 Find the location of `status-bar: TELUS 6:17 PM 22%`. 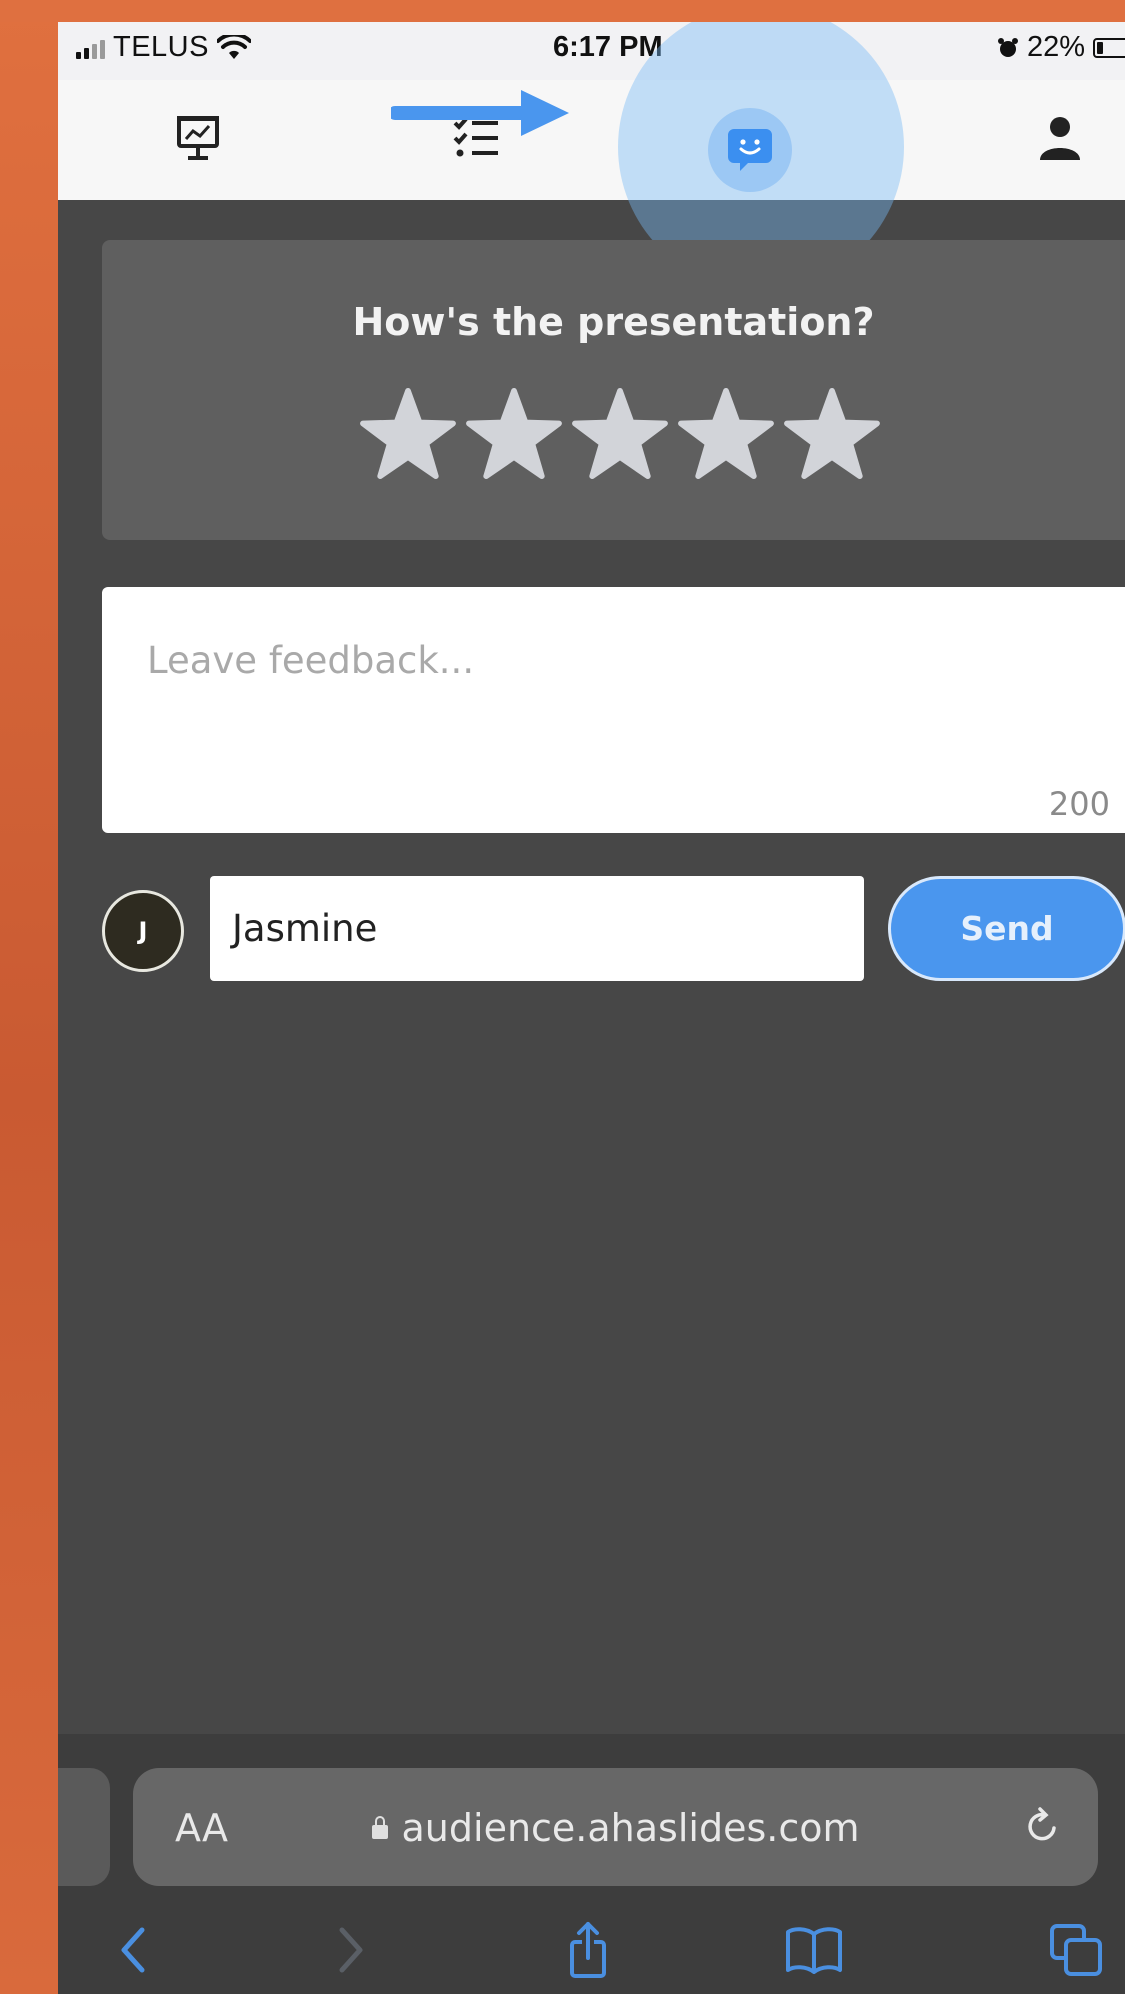

status-bar: TELUS 6:17 PM 22% is located at coordinates (591, 51).